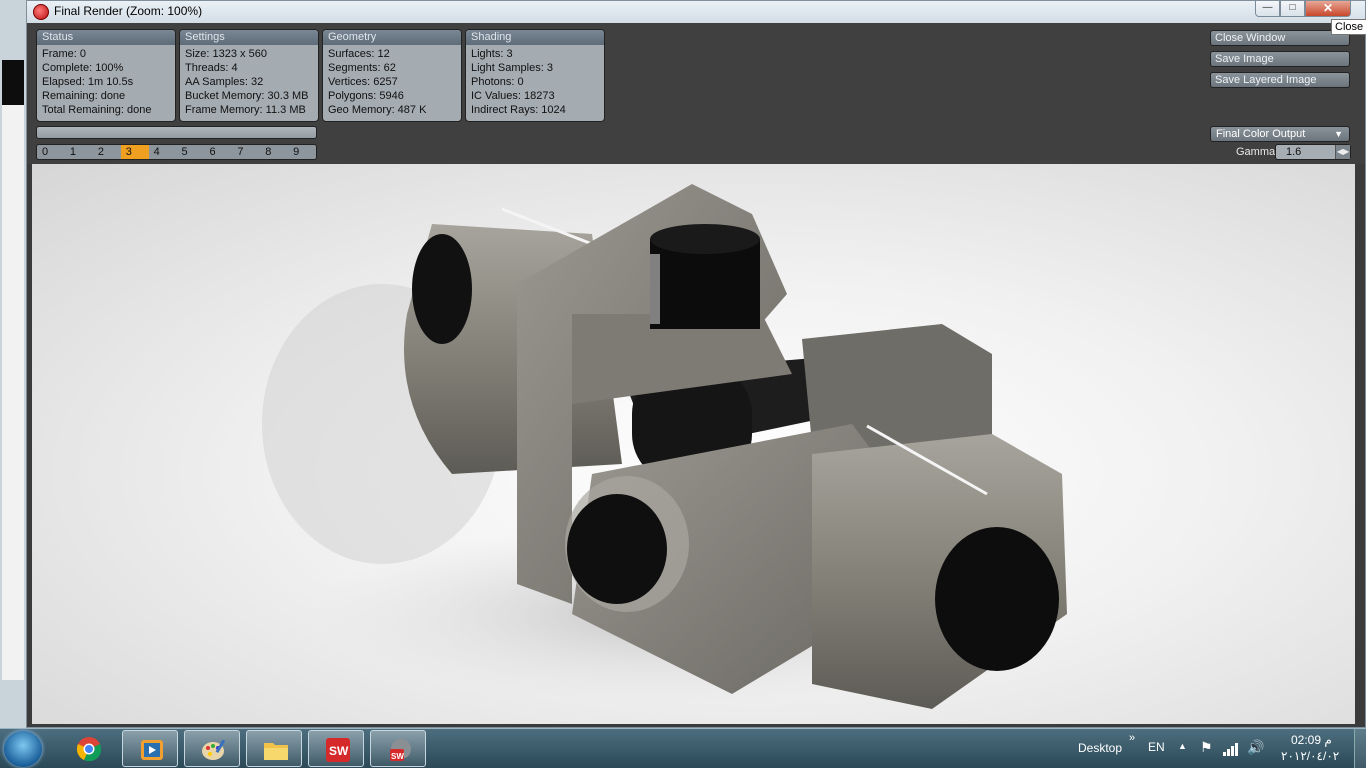  I want to click on settings-bucket-memory: Bucket Memory: 30.3 MB, so click(247, 96).